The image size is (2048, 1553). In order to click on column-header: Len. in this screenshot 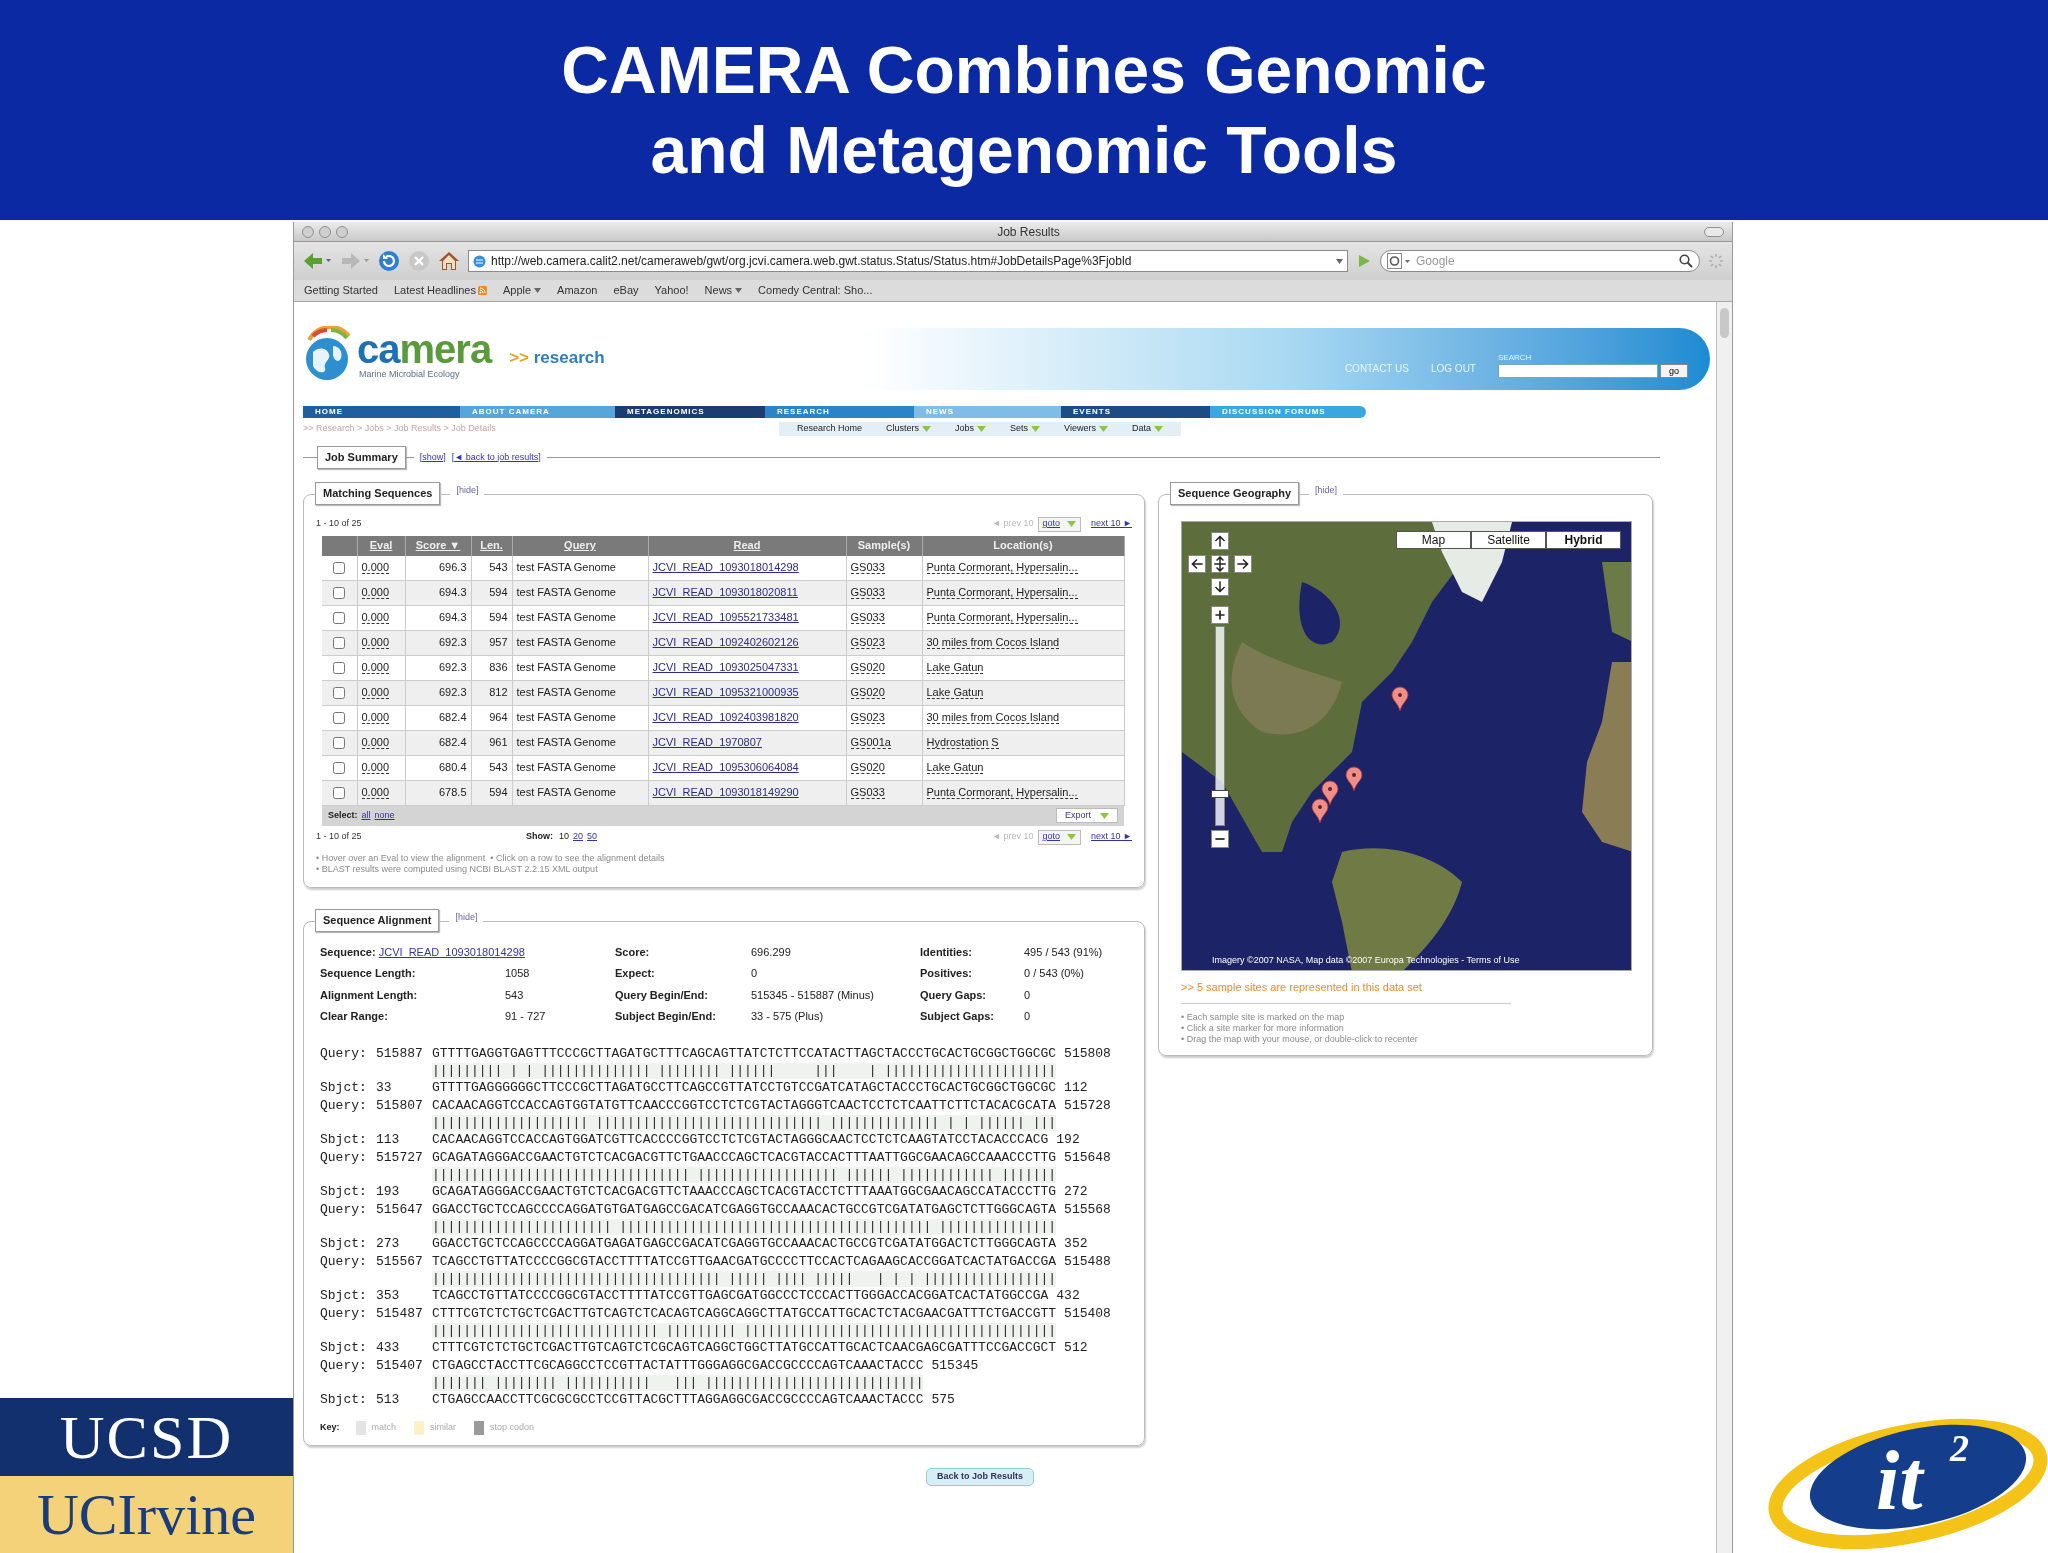, I will do `click(491, 545)`.